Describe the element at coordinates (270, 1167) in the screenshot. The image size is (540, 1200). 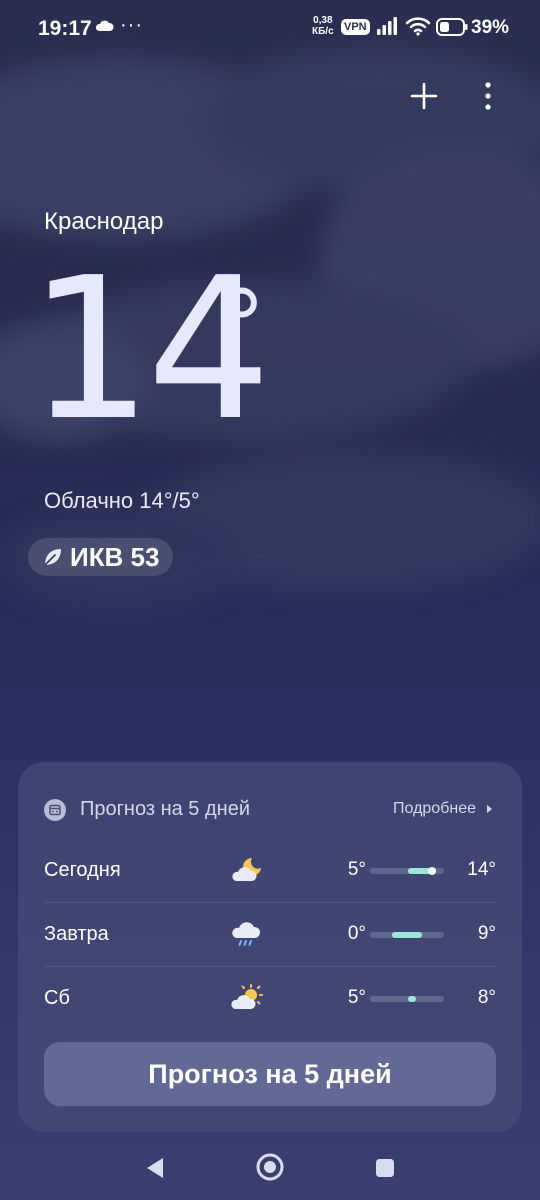
I see `home-button` at that location.